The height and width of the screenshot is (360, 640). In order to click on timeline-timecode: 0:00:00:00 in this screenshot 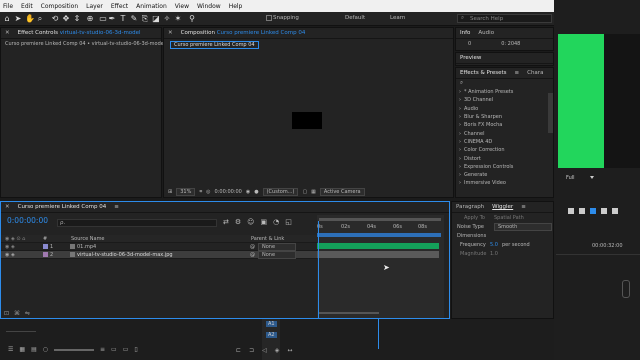, I will do `click(27, 220)`.